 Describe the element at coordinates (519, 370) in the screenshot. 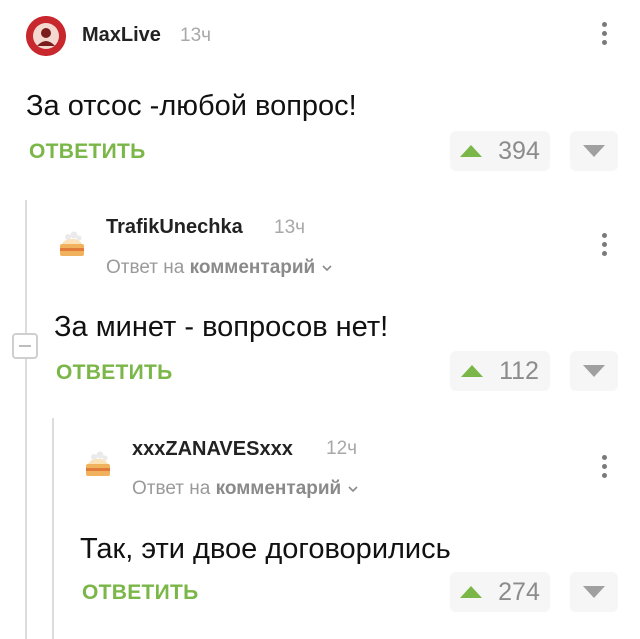

I see `vote-score: 112` at that location.